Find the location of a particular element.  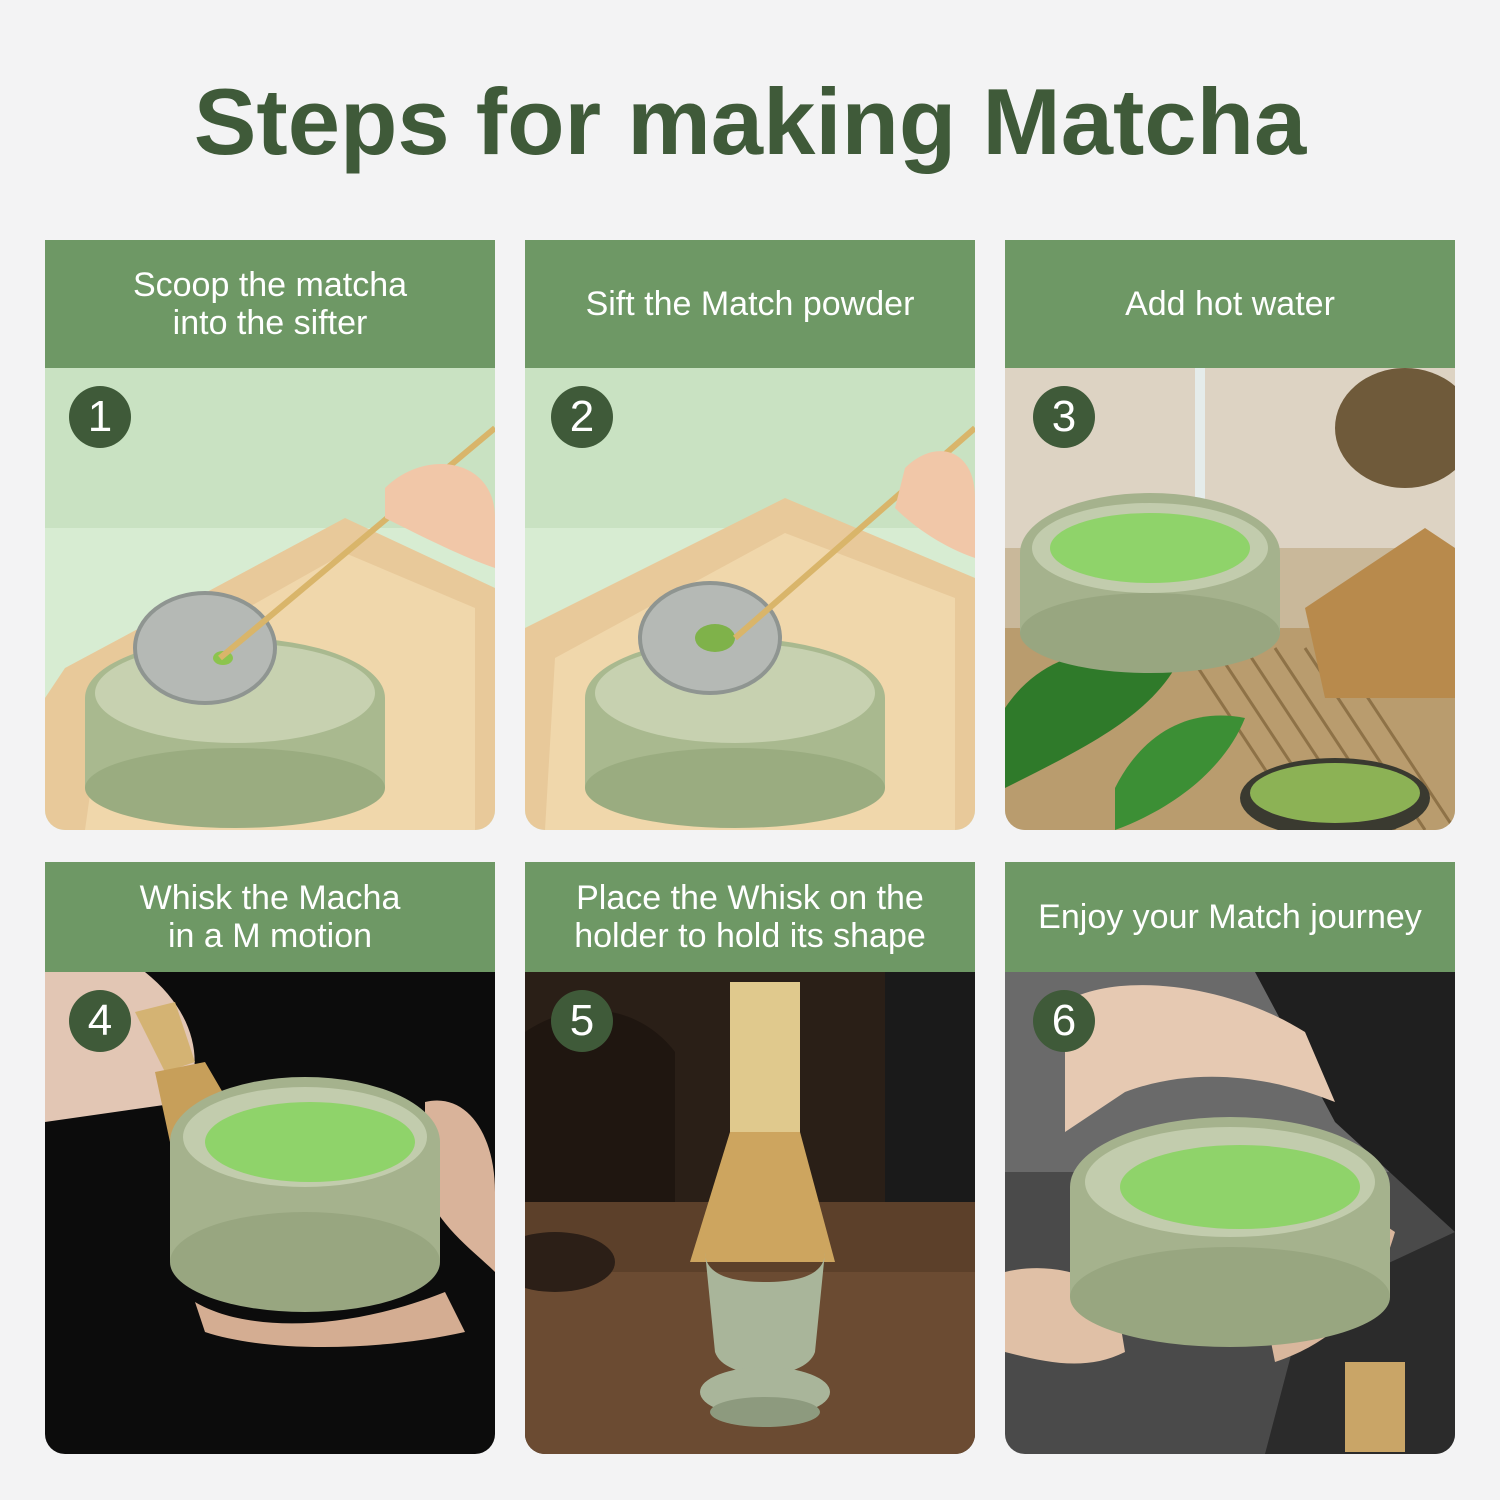

step-3-number-badge: 3 is located at coordinates (1064, 417).